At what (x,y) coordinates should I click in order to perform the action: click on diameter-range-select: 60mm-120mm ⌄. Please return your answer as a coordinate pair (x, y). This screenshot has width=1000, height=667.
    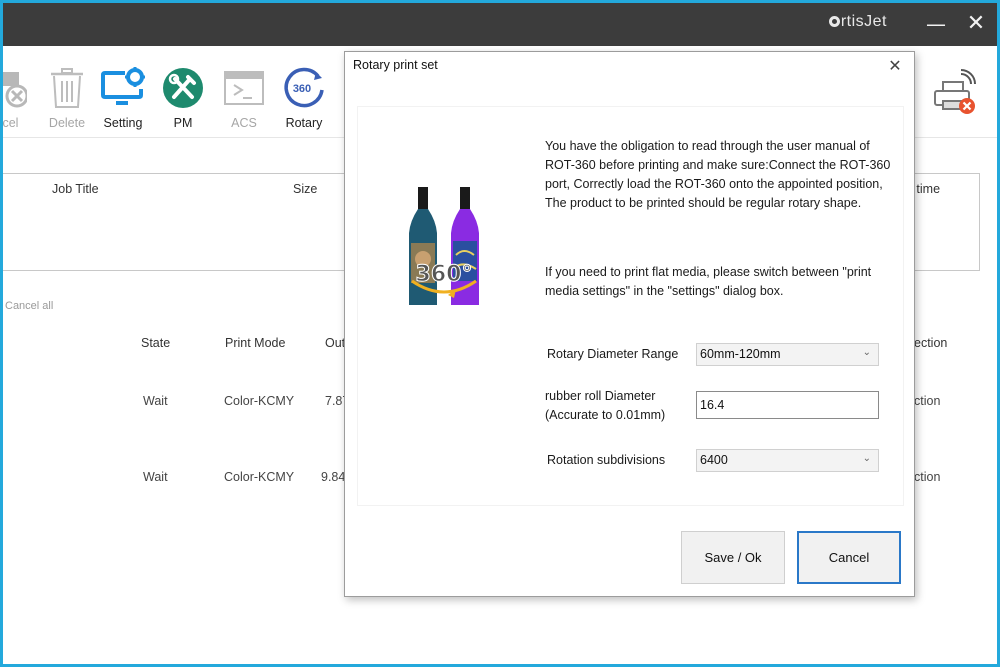
    Looking at the image, I should click on (787, 354).